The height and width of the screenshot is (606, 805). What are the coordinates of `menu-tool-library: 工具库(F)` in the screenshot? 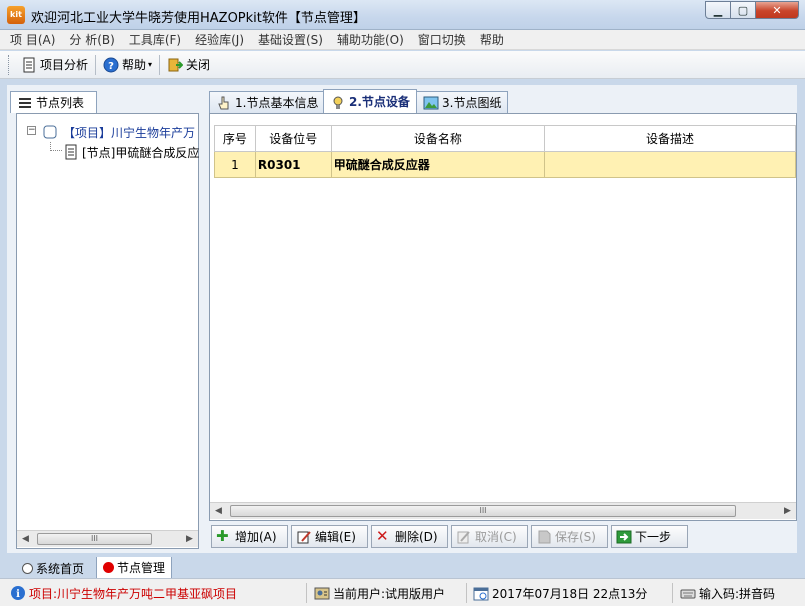 It's located at (155, 39).